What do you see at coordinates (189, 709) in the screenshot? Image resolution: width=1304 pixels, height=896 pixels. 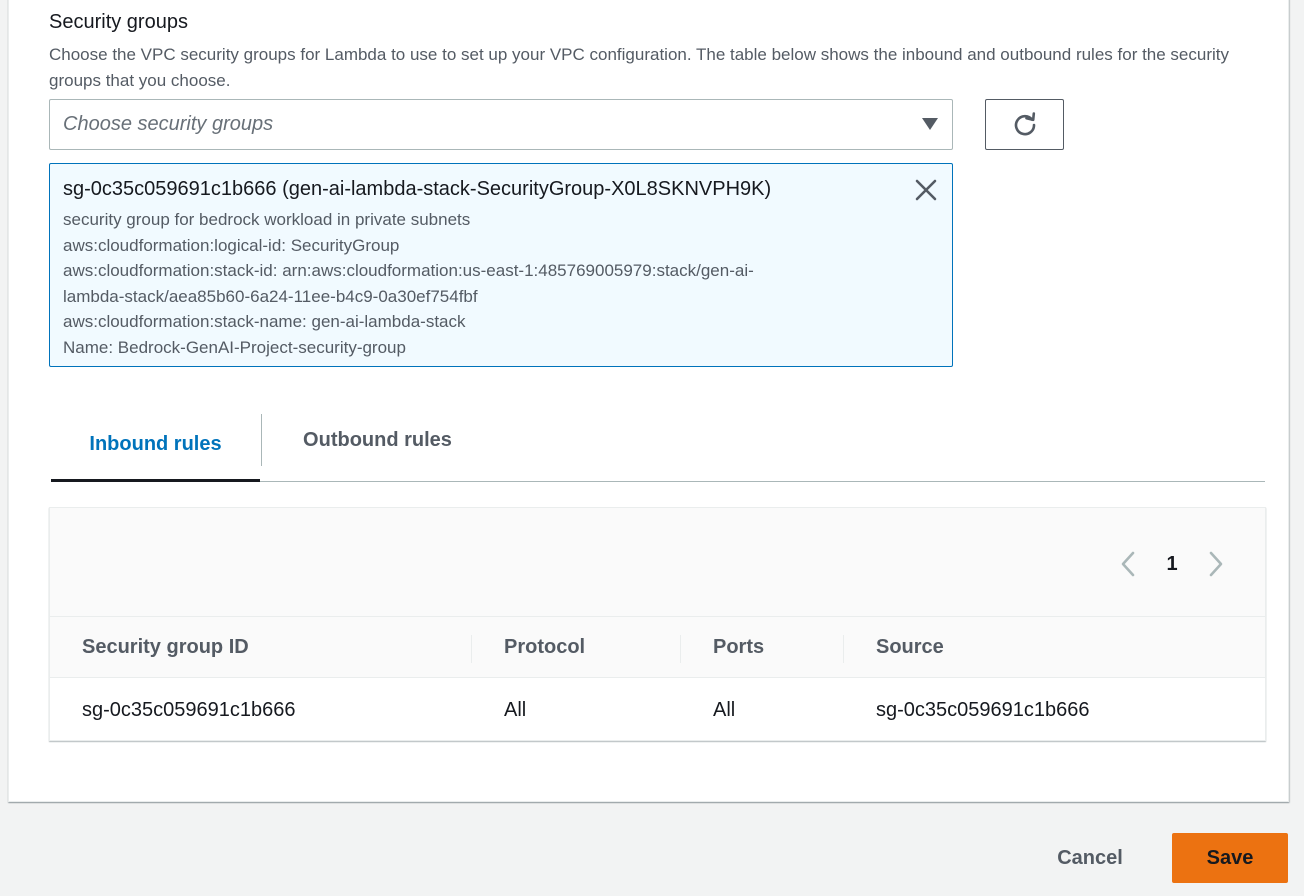 I see `cell-security-group-id: sg-0c35c059691c1b666` at bounding box center [189, 709].